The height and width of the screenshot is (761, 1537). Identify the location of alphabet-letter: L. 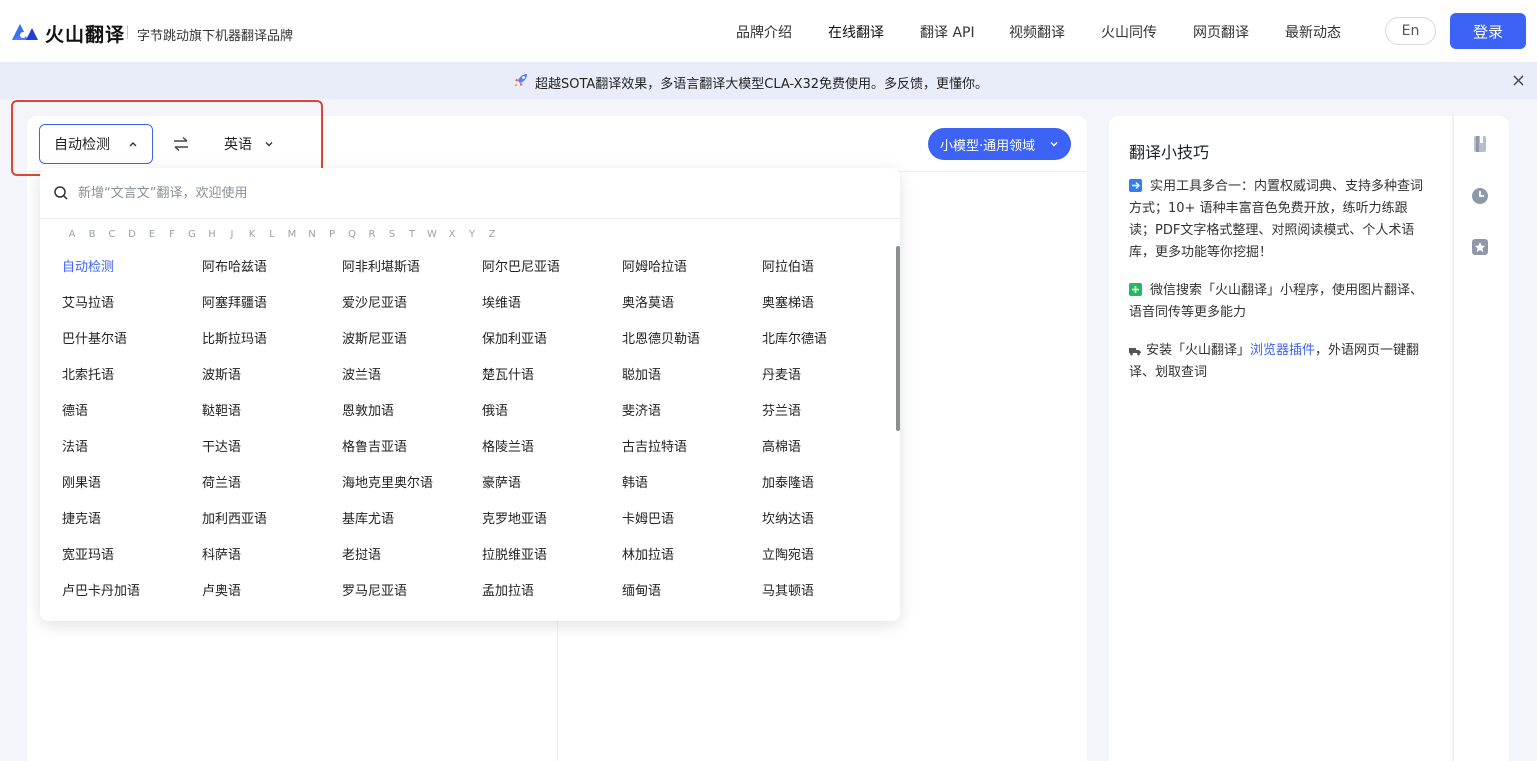
(272, 234).